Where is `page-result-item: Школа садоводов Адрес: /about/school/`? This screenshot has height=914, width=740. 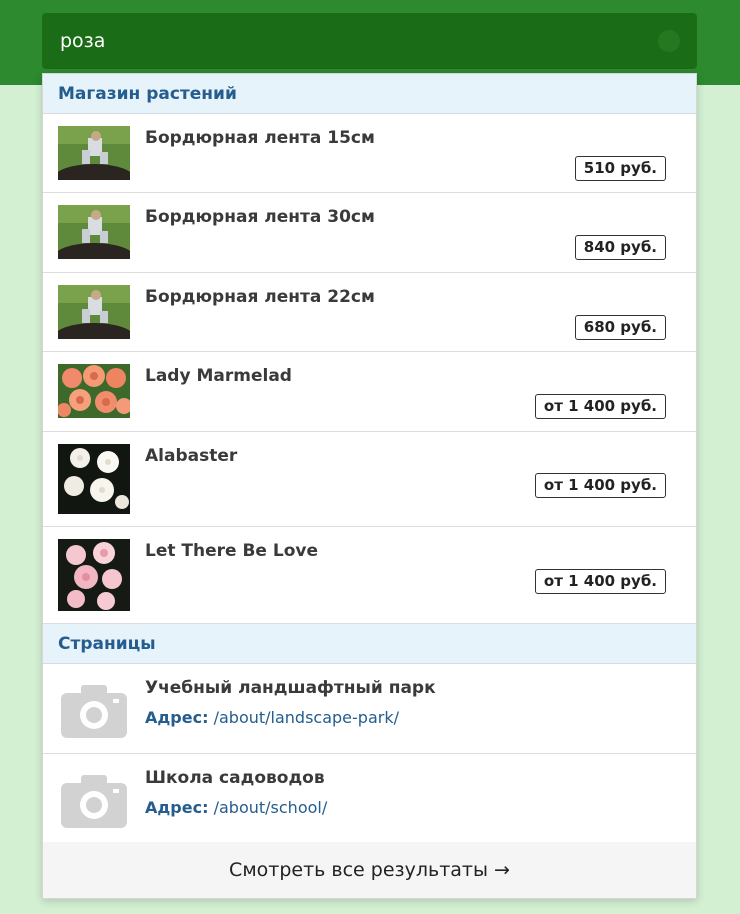 page-result-item: Школа садоводов Адрес: /about/school/ is located at coordinates (369, 799).